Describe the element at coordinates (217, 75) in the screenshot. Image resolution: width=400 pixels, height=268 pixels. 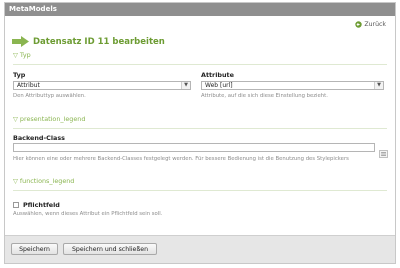
I see `attribute-label: Attribute` at that location.